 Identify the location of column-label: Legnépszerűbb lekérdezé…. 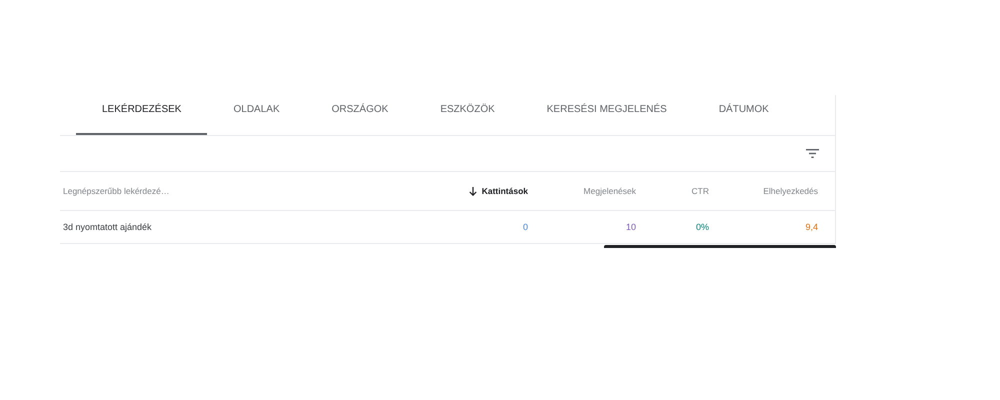
(116, 191).